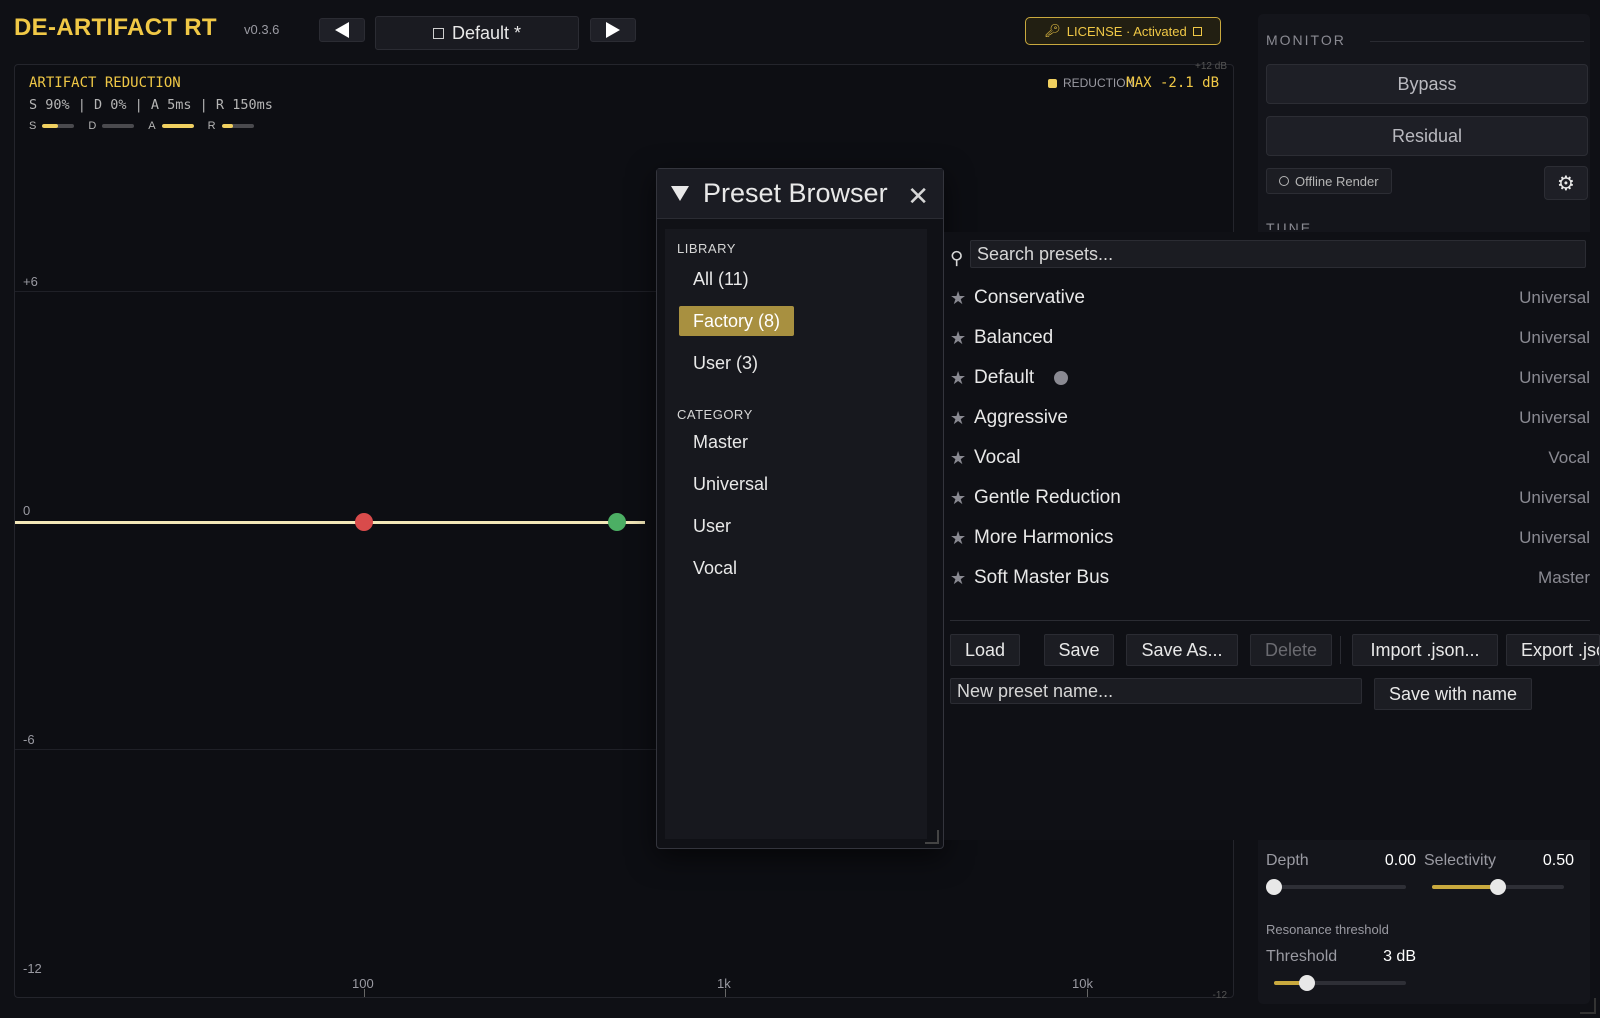 Image resolution: width=1600 pixels, height=1018 pixels. What do you see at coordinates (1126, 31) in the screenshot?
I see `license-label: LICENSE · Activated` at bounding box center [1126, 31].